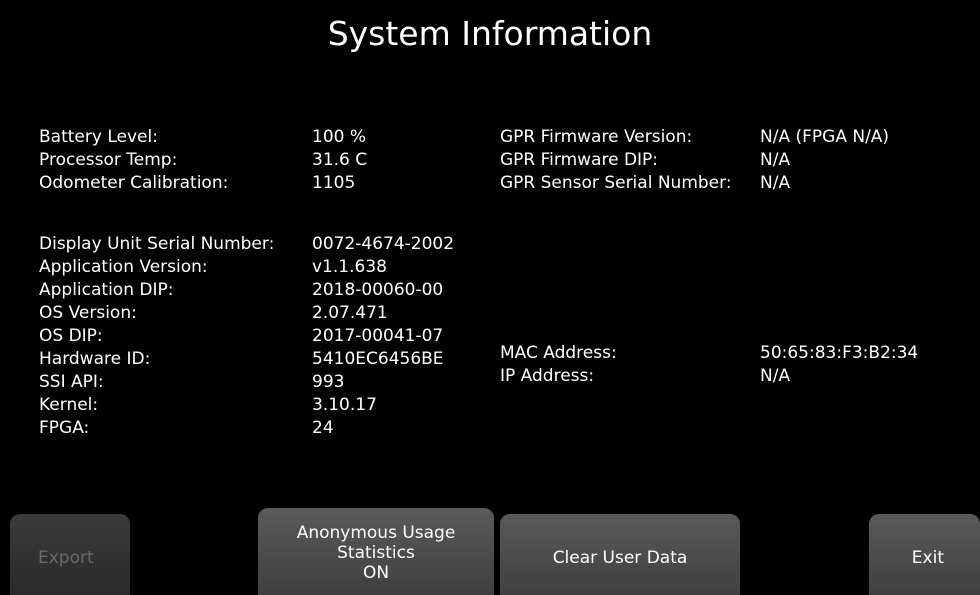 The height and width of the screenshot is (595, 980). Describe the element at coordinates (378, 336) in the screenshot. I see `info-value: 2017-00041-07` at that location.